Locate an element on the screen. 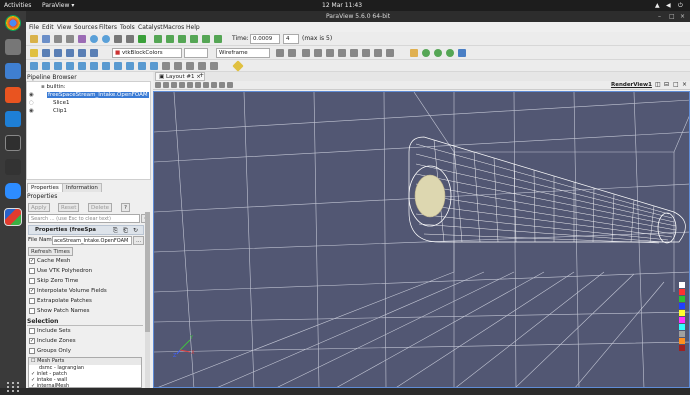 Image resolution: width=690 pixels, height=395 pixels. include-zones-checkbox: ✓ Include Zones is located at coordinates (89, 341).